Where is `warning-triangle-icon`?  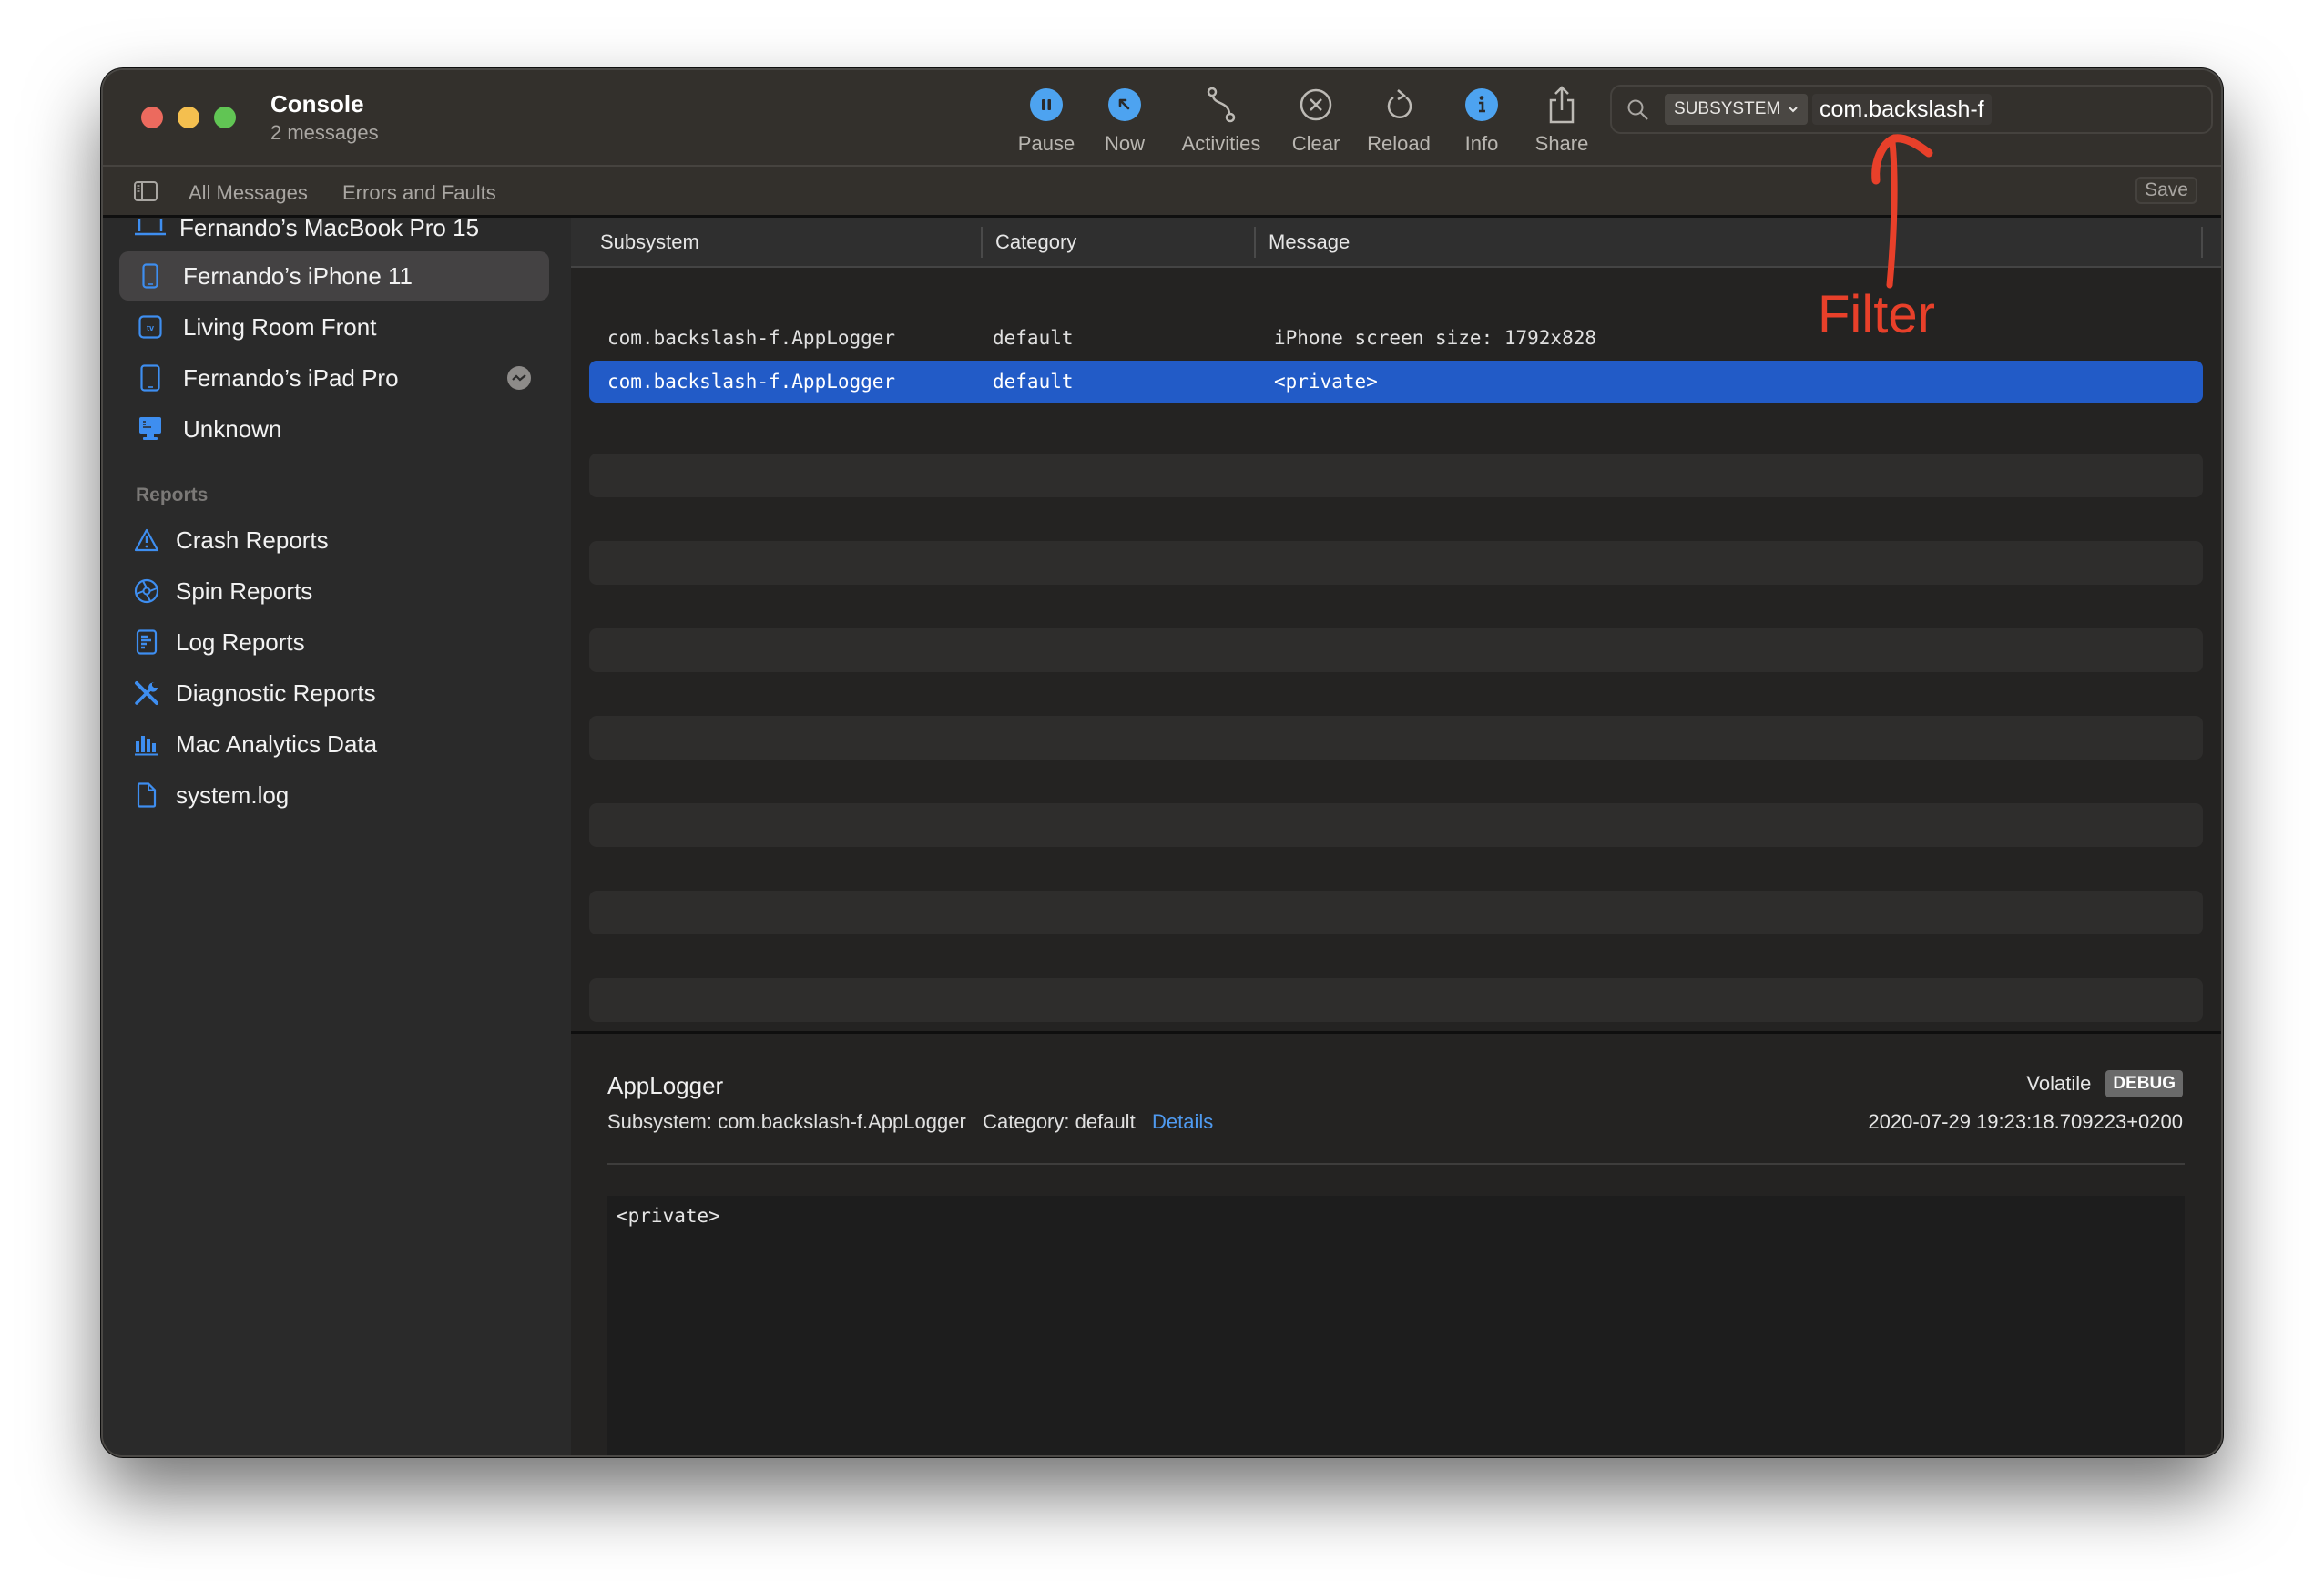 warning-triangle-icon is located at coordinates (146, 540).